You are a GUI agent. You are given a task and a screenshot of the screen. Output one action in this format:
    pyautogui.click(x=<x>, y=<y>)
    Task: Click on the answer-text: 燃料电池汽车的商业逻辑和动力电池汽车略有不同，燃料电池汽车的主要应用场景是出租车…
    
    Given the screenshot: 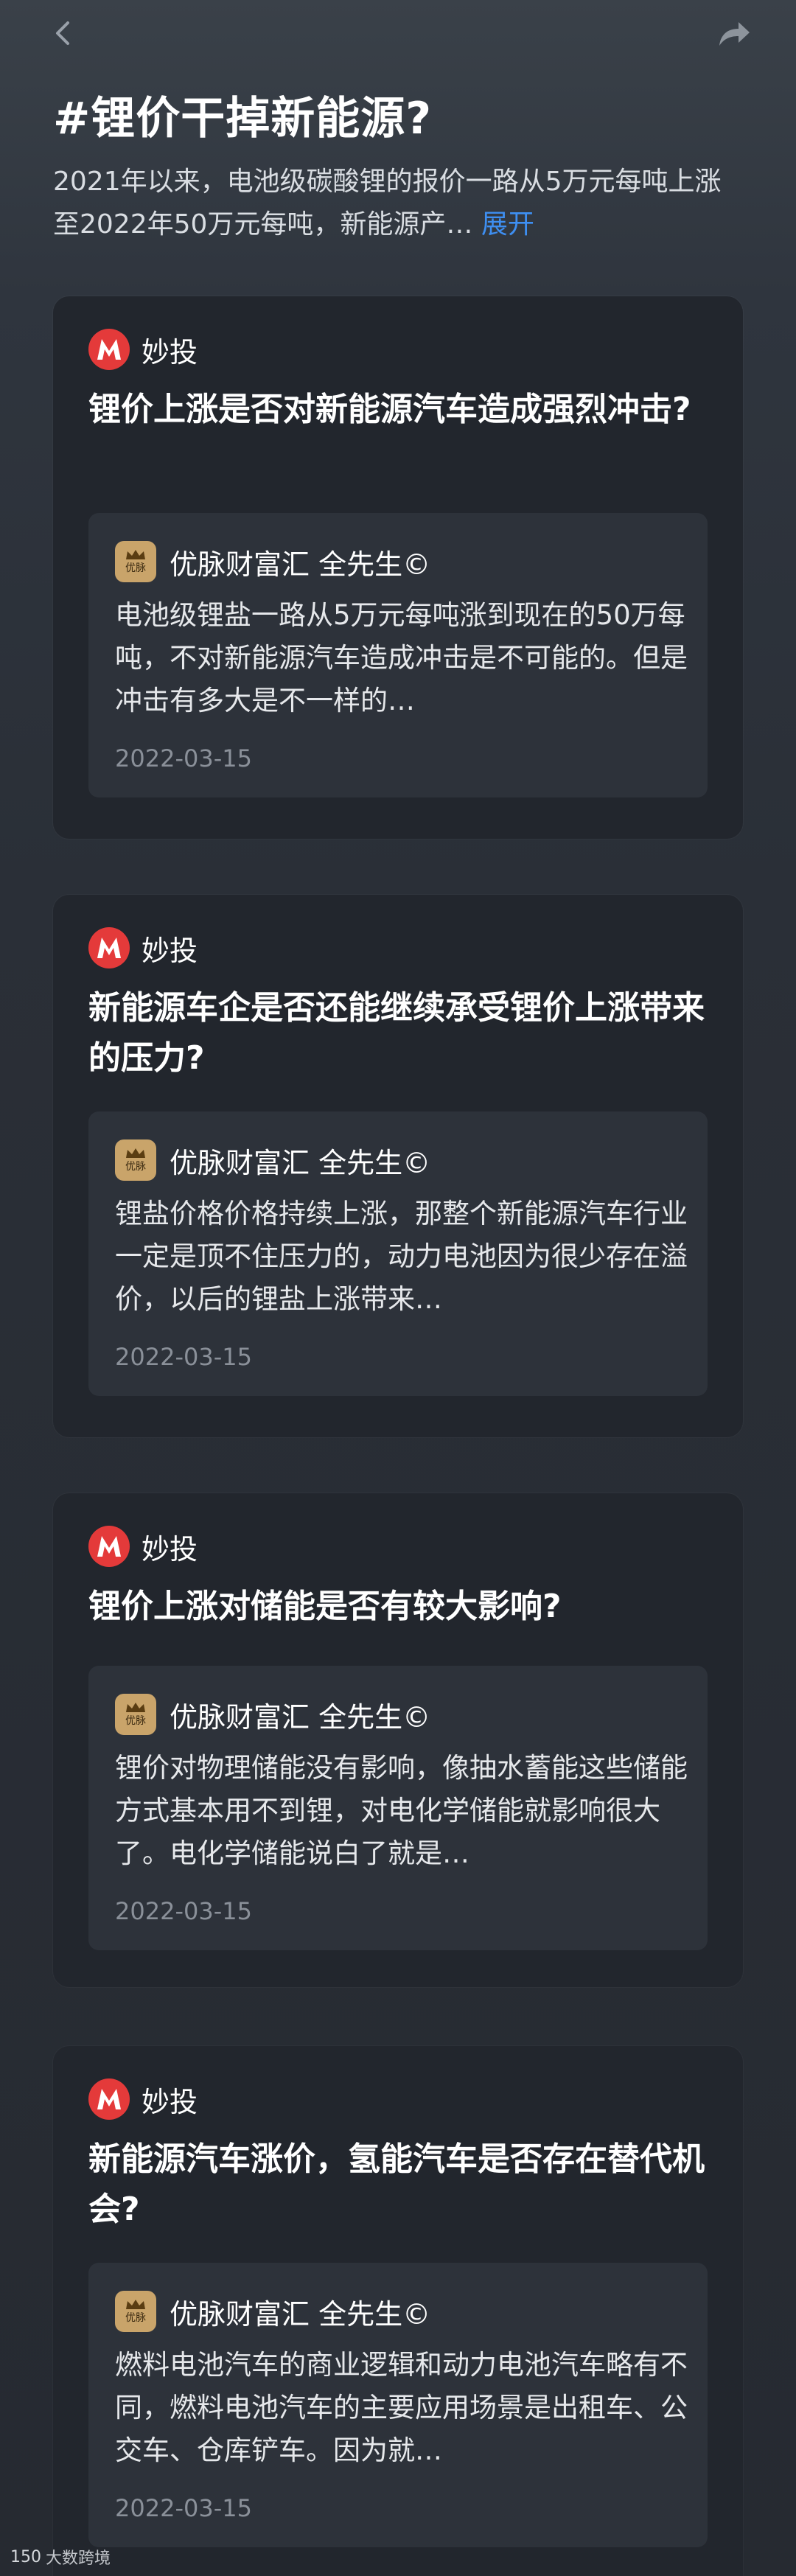 What is the action you would take?
    pyautogui.click(x=402, y=2407)
    